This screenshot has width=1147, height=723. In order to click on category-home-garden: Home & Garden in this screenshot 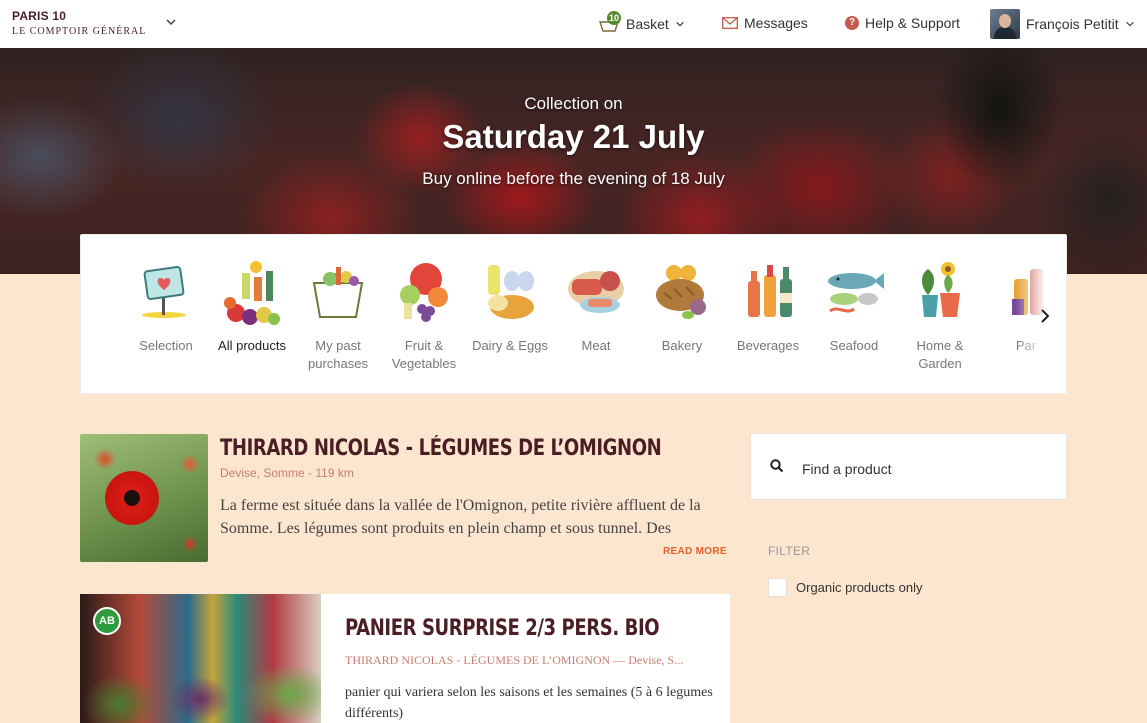, I will do `click(940, 316)`.